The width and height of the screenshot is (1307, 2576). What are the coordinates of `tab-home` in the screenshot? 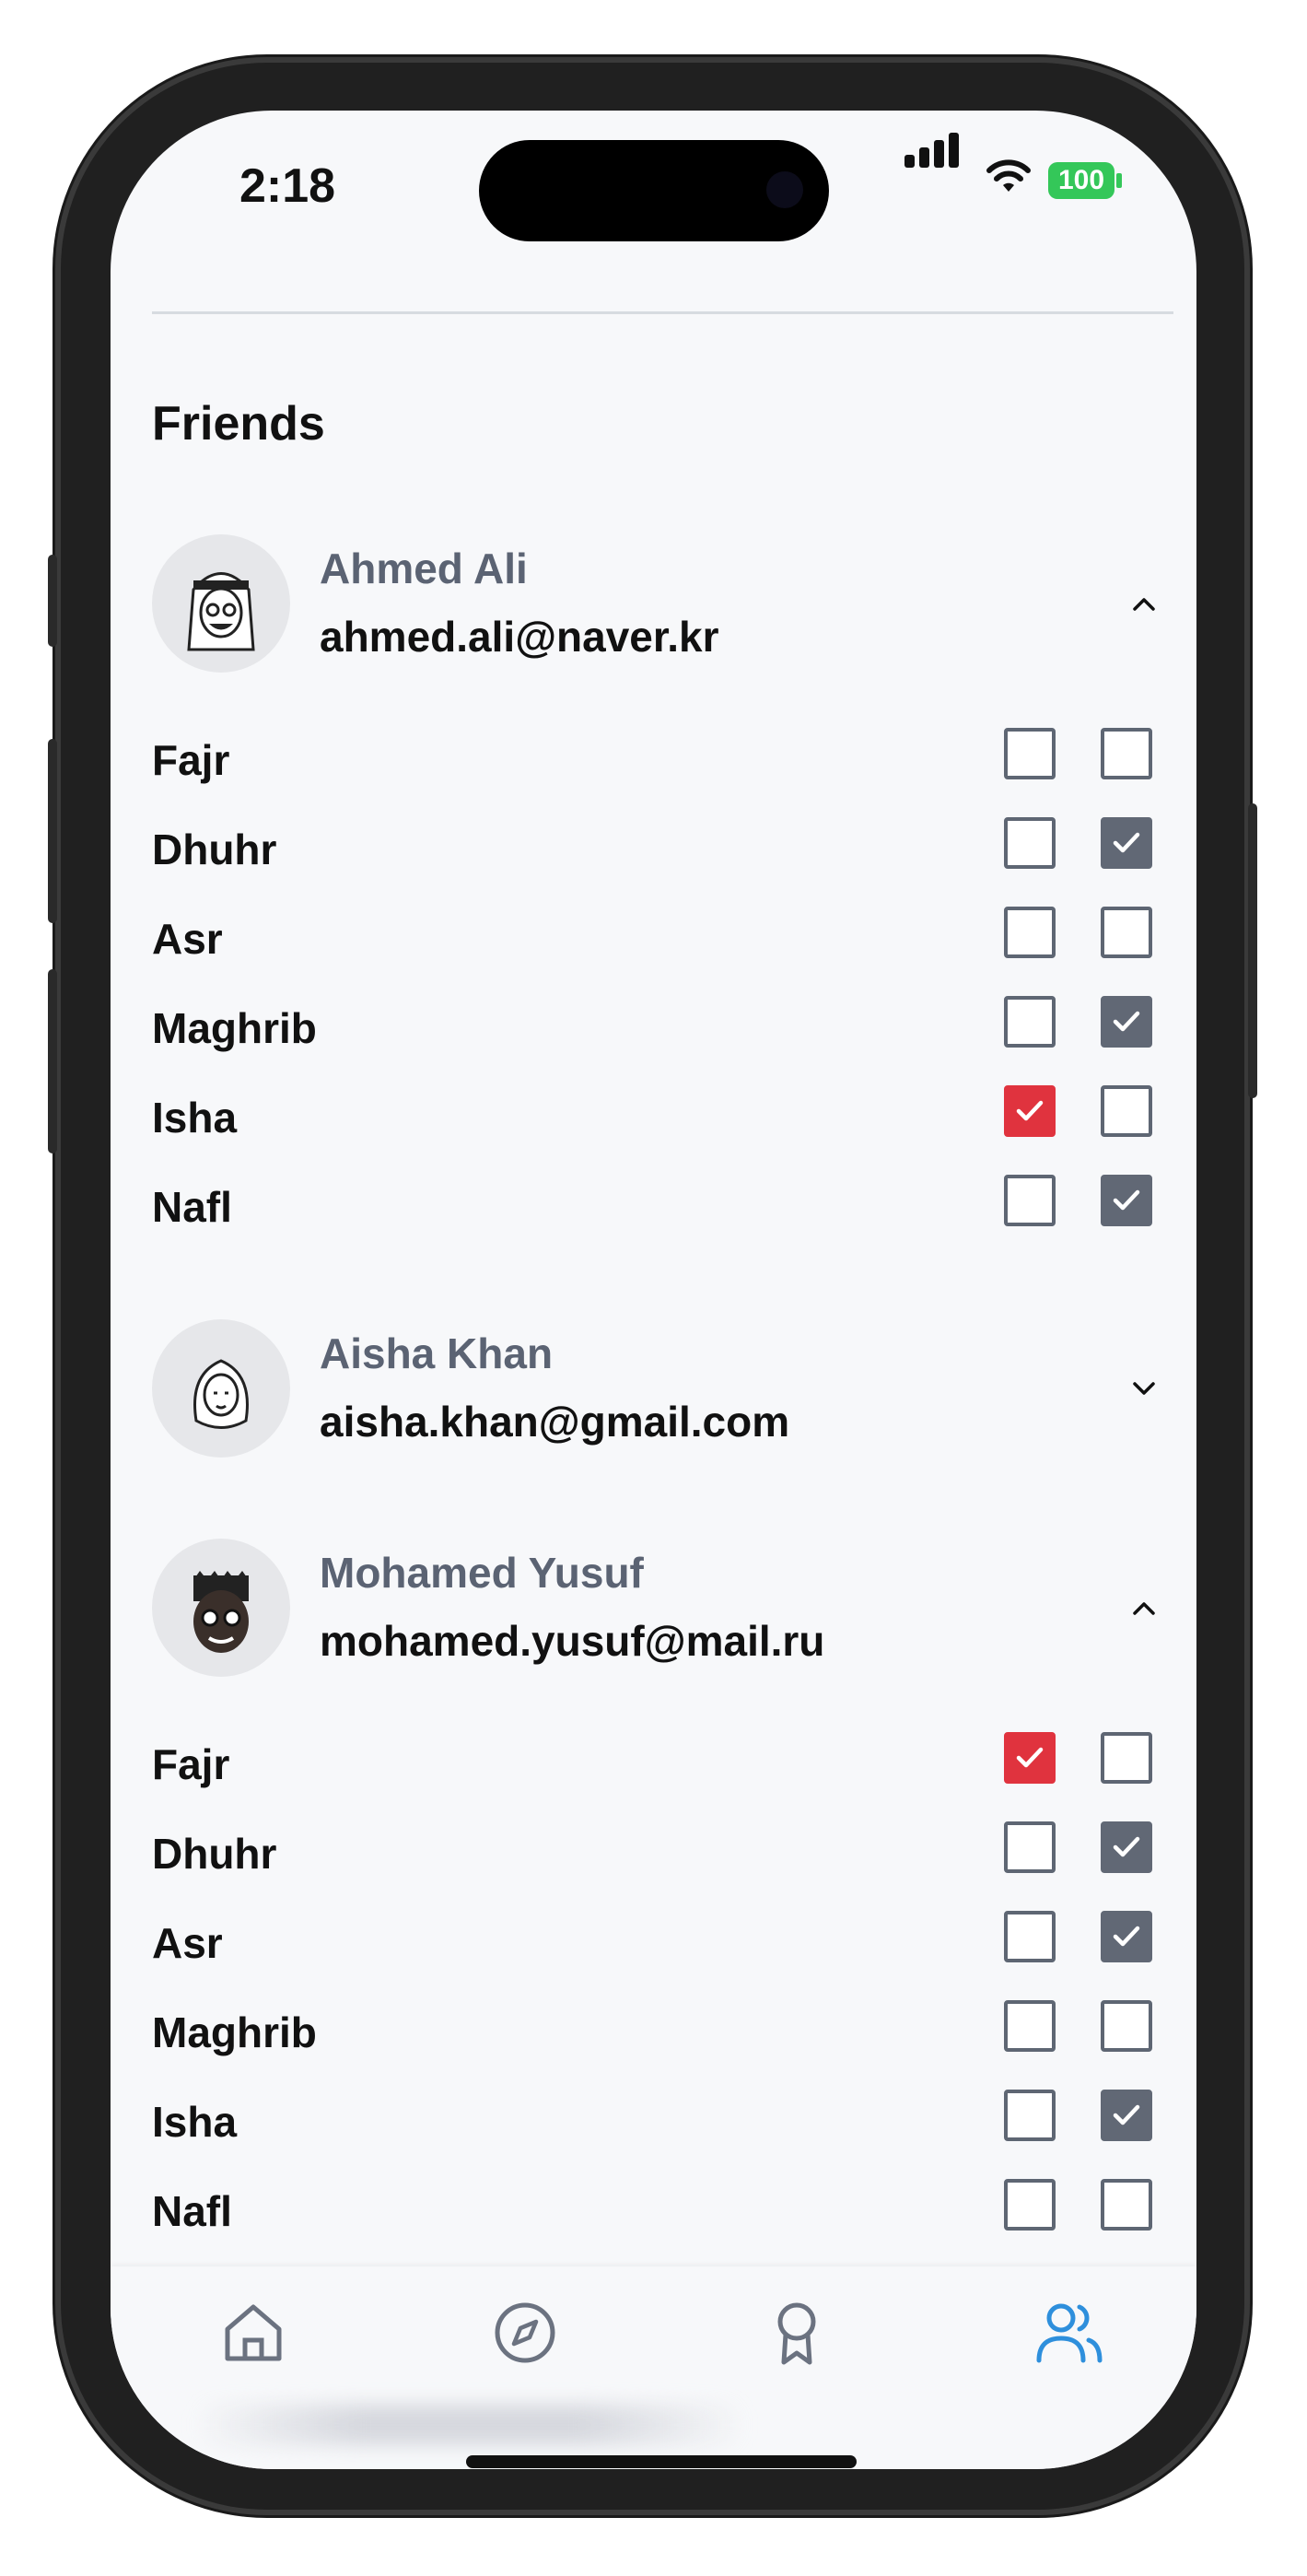 It's located at (253, 2333).